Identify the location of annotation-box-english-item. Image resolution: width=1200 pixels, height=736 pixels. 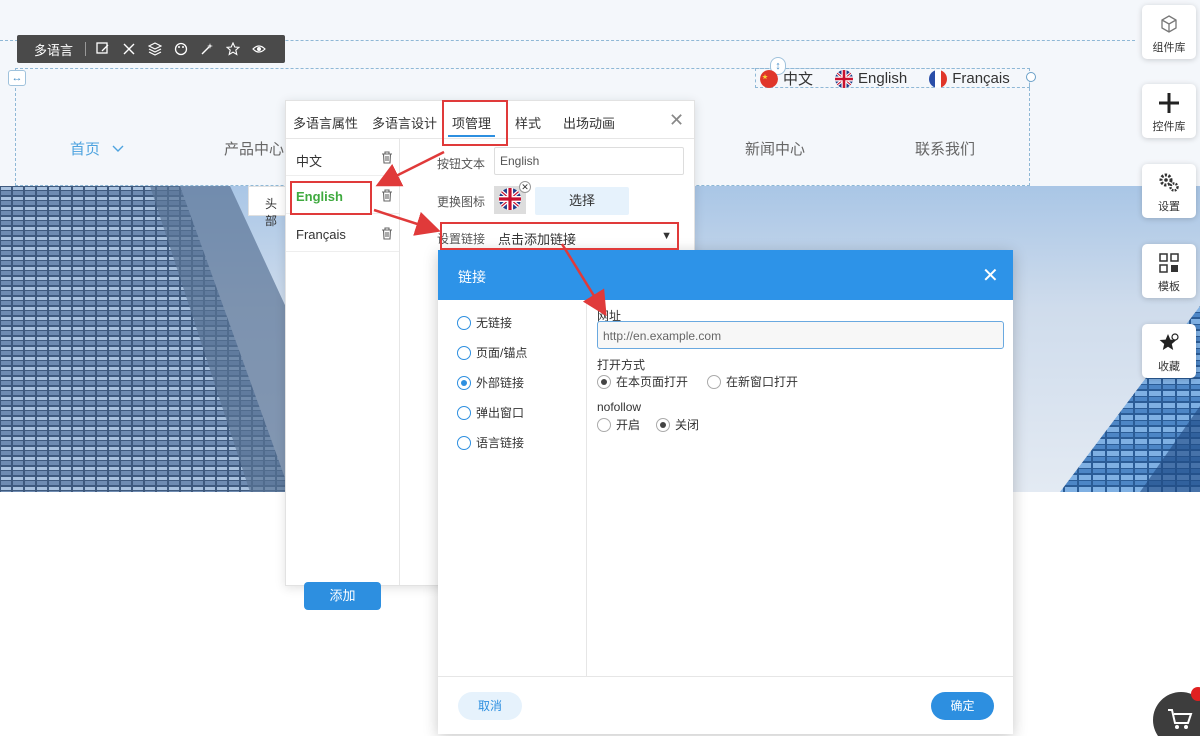
(331, 198).